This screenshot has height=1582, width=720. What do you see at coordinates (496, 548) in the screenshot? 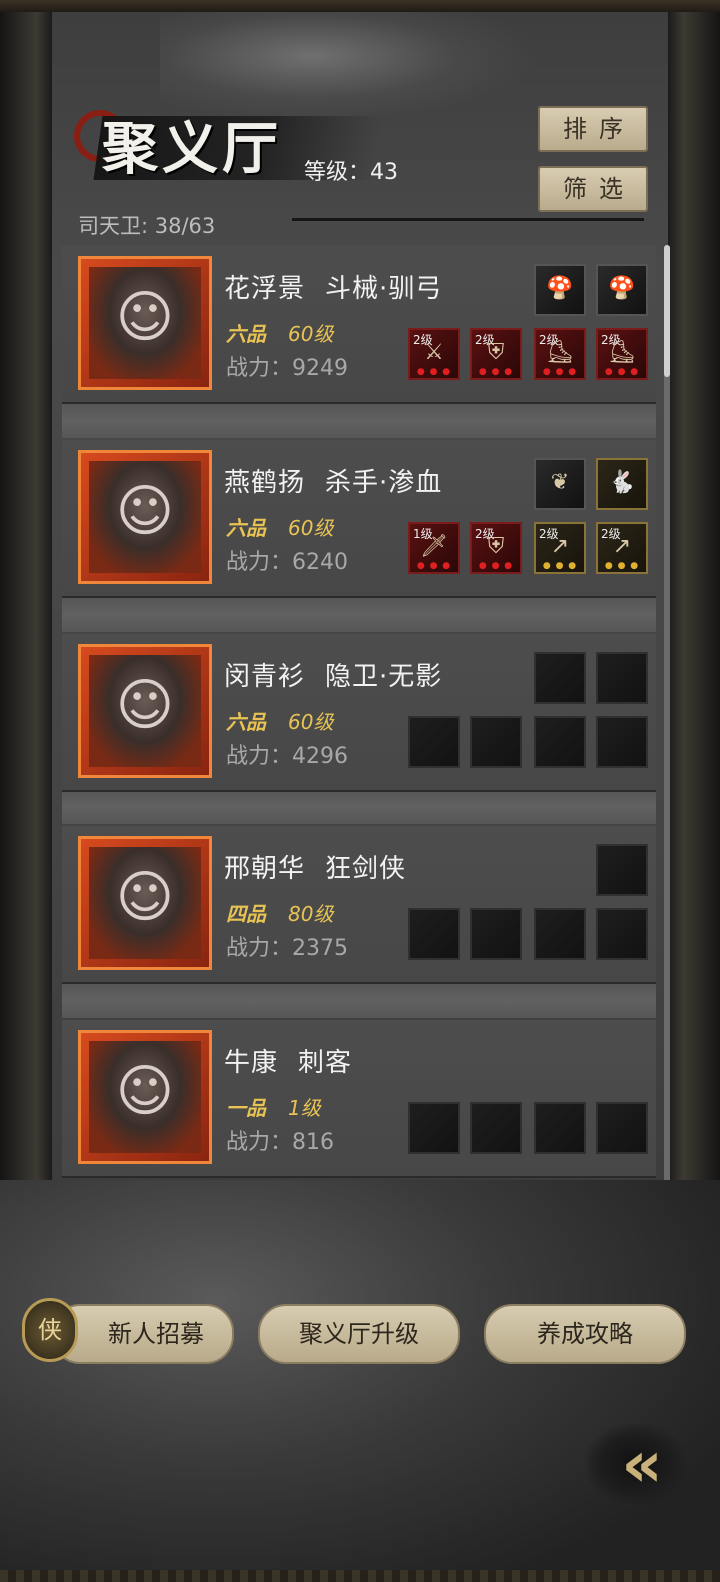
I see `robe-icon: 2级 ⛨ ● ● ●` at bounding box center [496, 548].